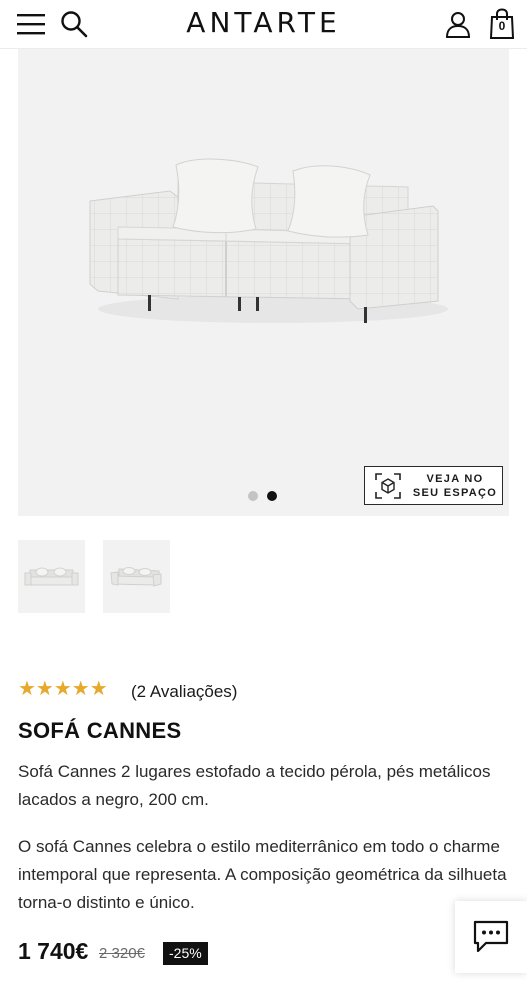 This screenshot has height=1000, width=527. Describe the element at coordinates (122, 953) in the screenshot. I see `original-price: 2 320€` at that location.